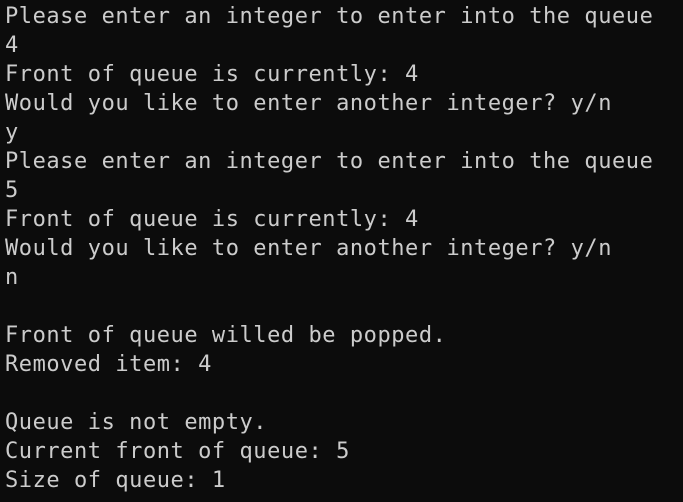 The height and width of the screenshot is (502, 683). What do you see at coordinates (12, 45) in the screenshot?
I see `user-input-value: 4` at bounding box center [12, 45].